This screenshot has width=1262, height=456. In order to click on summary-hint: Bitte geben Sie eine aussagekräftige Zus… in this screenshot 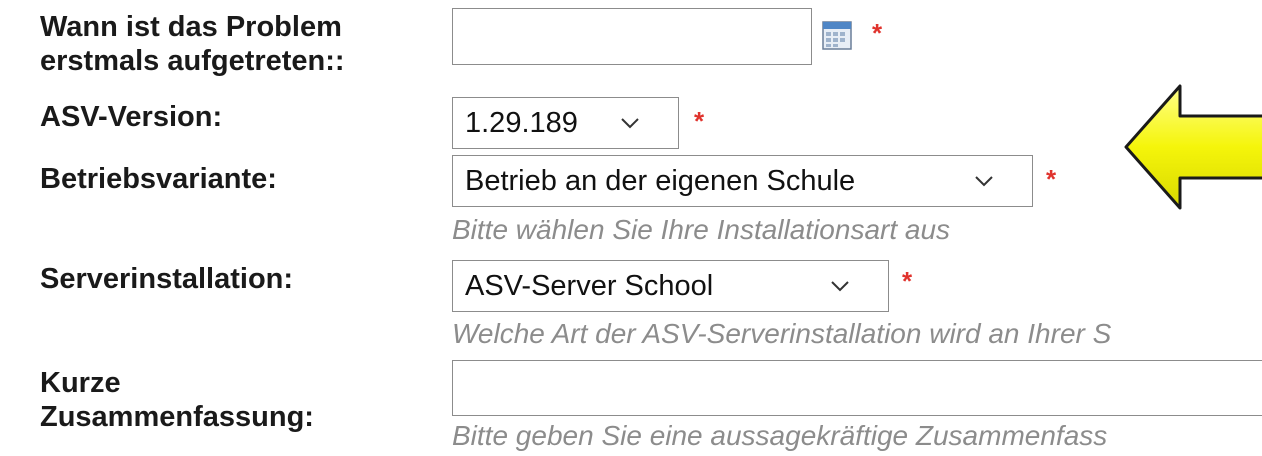, I will do `click(780, 435)`.